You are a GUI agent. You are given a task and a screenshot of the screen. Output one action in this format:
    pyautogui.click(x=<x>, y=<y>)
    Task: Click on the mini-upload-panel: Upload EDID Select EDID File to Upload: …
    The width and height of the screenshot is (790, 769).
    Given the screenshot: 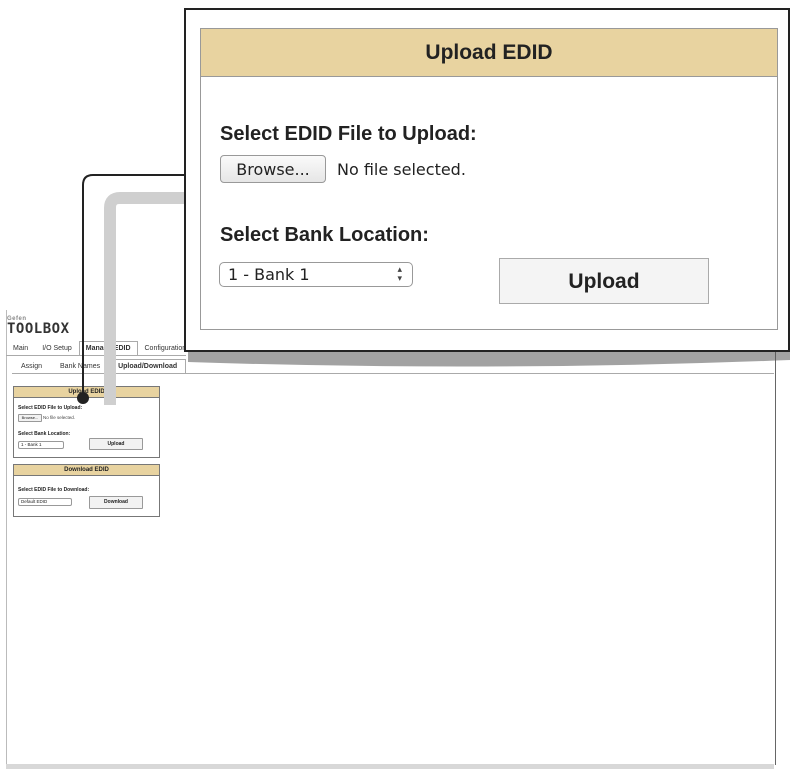 What is the action you would take?
    pyautogui.click(x=86, y=422)
    